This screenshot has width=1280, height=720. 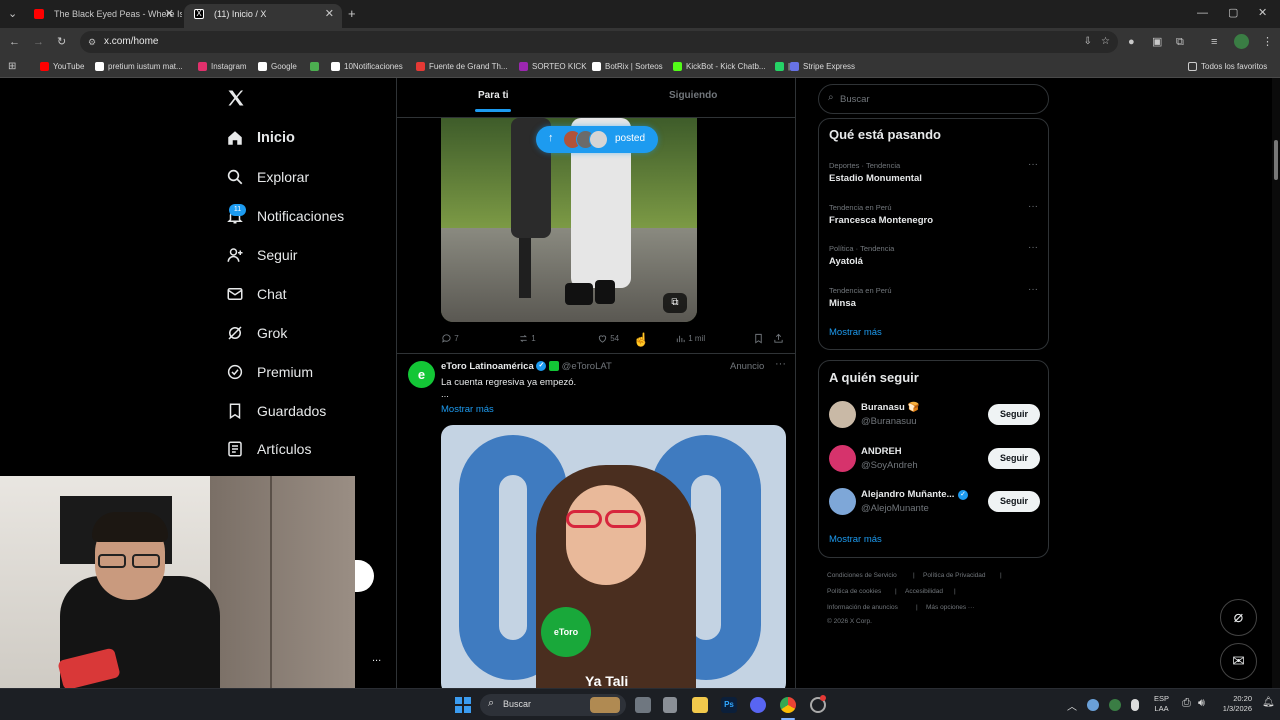 What do you see at coordinates (613, 556) in the screenshot?
I see `ad-video: eToro Ya Tali` at bounding box center [613, 556].